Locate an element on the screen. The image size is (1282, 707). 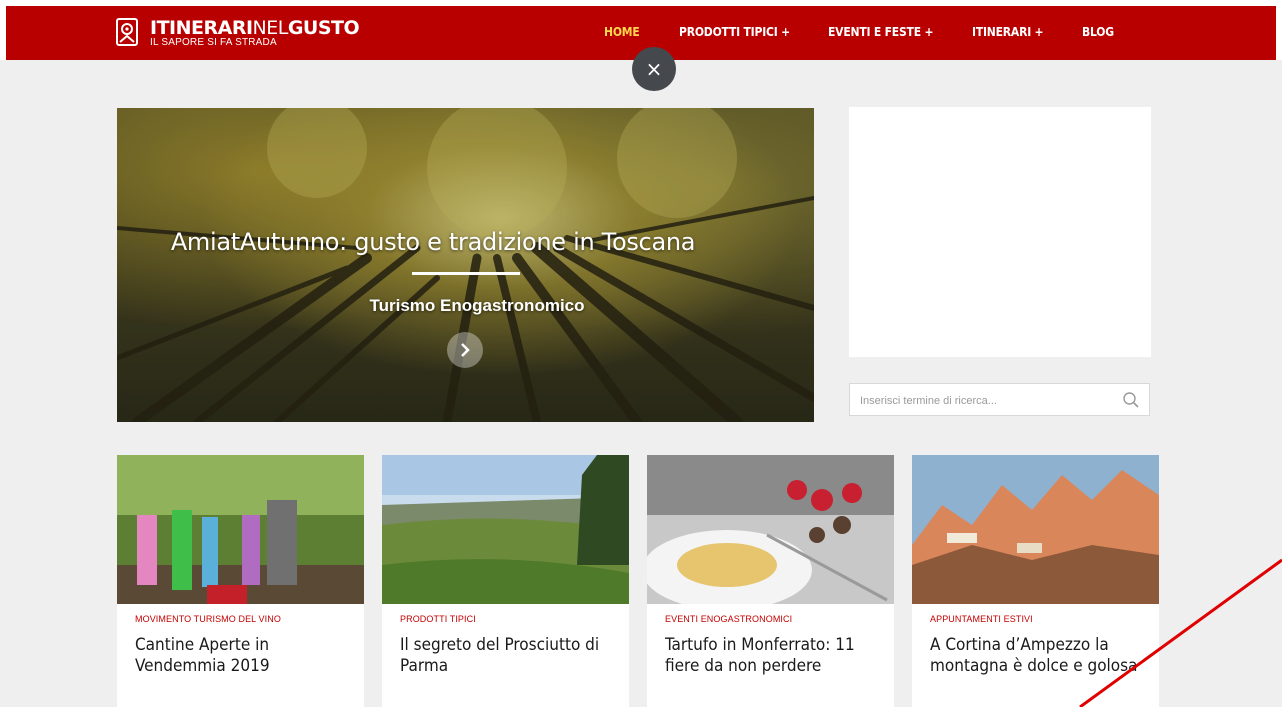
ad-placeholder is located at coordinates (1000, 232).